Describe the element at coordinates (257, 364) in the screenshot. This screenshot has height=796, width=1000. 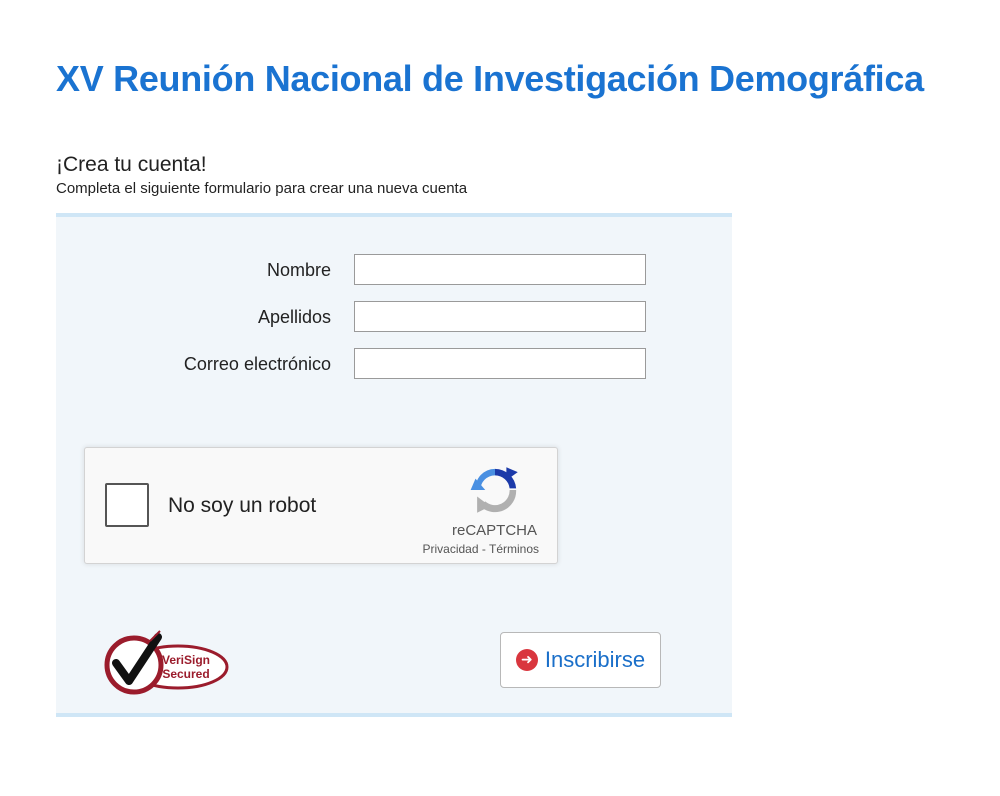
I see `correo-label: Correo electrónico` at that location.